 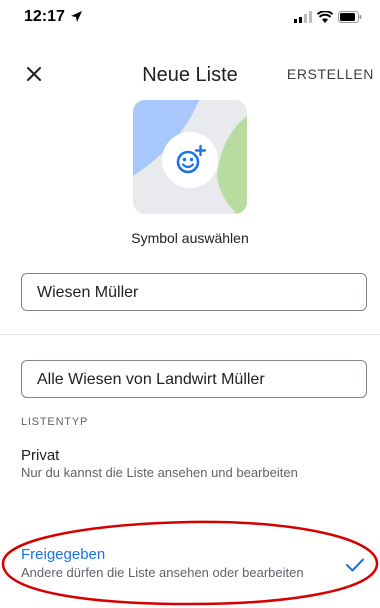 What do you see at coordinates (76, 16) in the screenshot?
I see `location-arrow-icon` at bounding box center [76, 16].